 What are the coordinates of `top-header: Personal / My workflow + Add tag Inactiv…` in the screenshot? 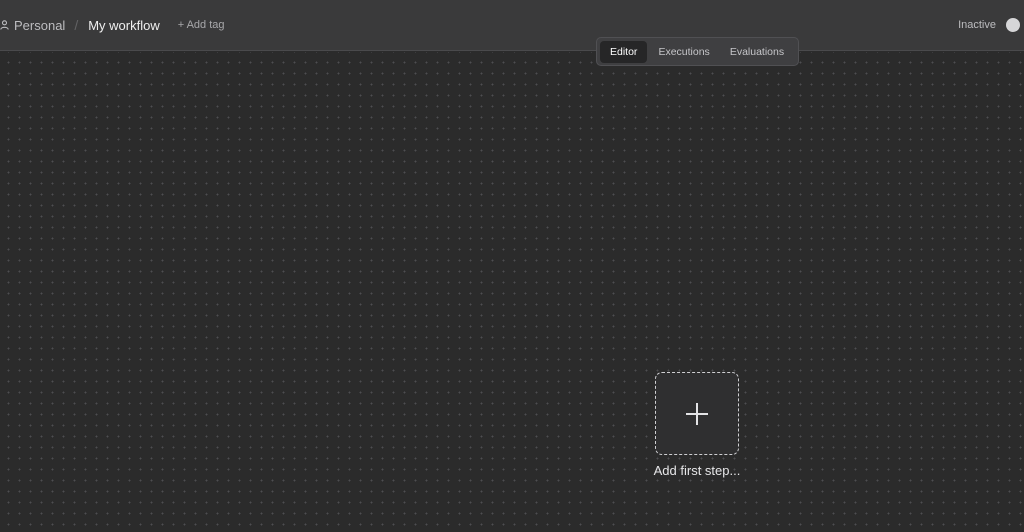 It's located at (512, 25).